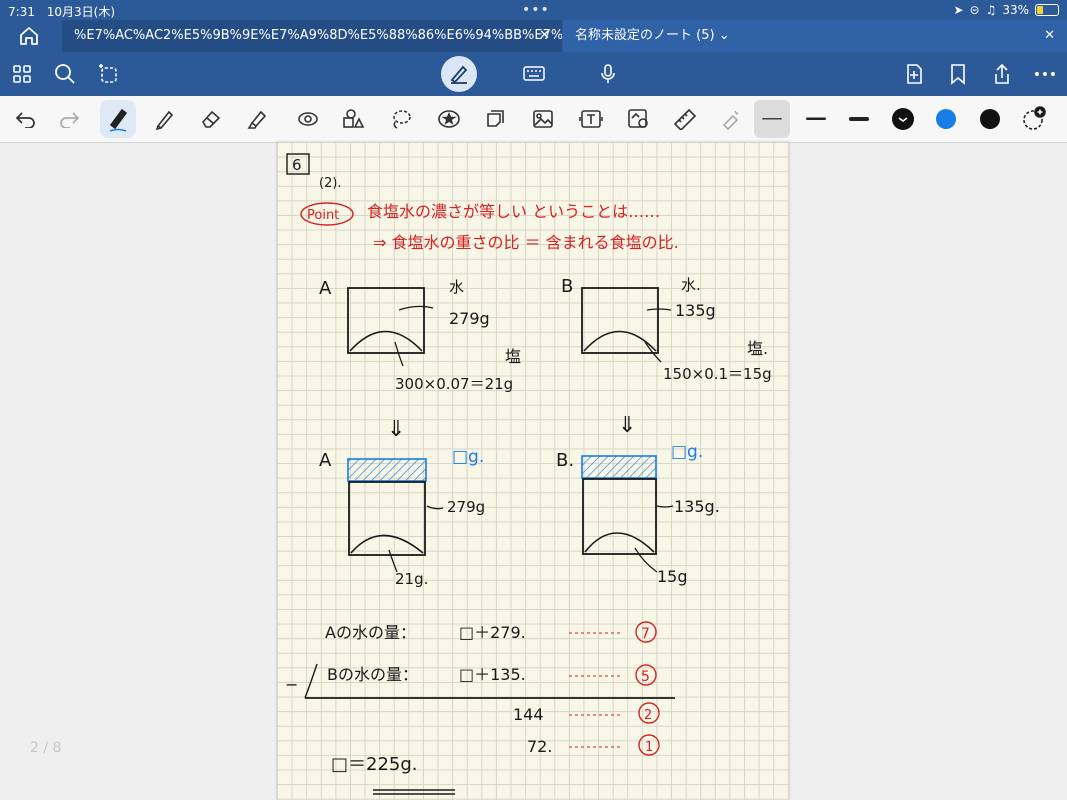  I want to click on ruler-tool-icon, so click(685, 119).